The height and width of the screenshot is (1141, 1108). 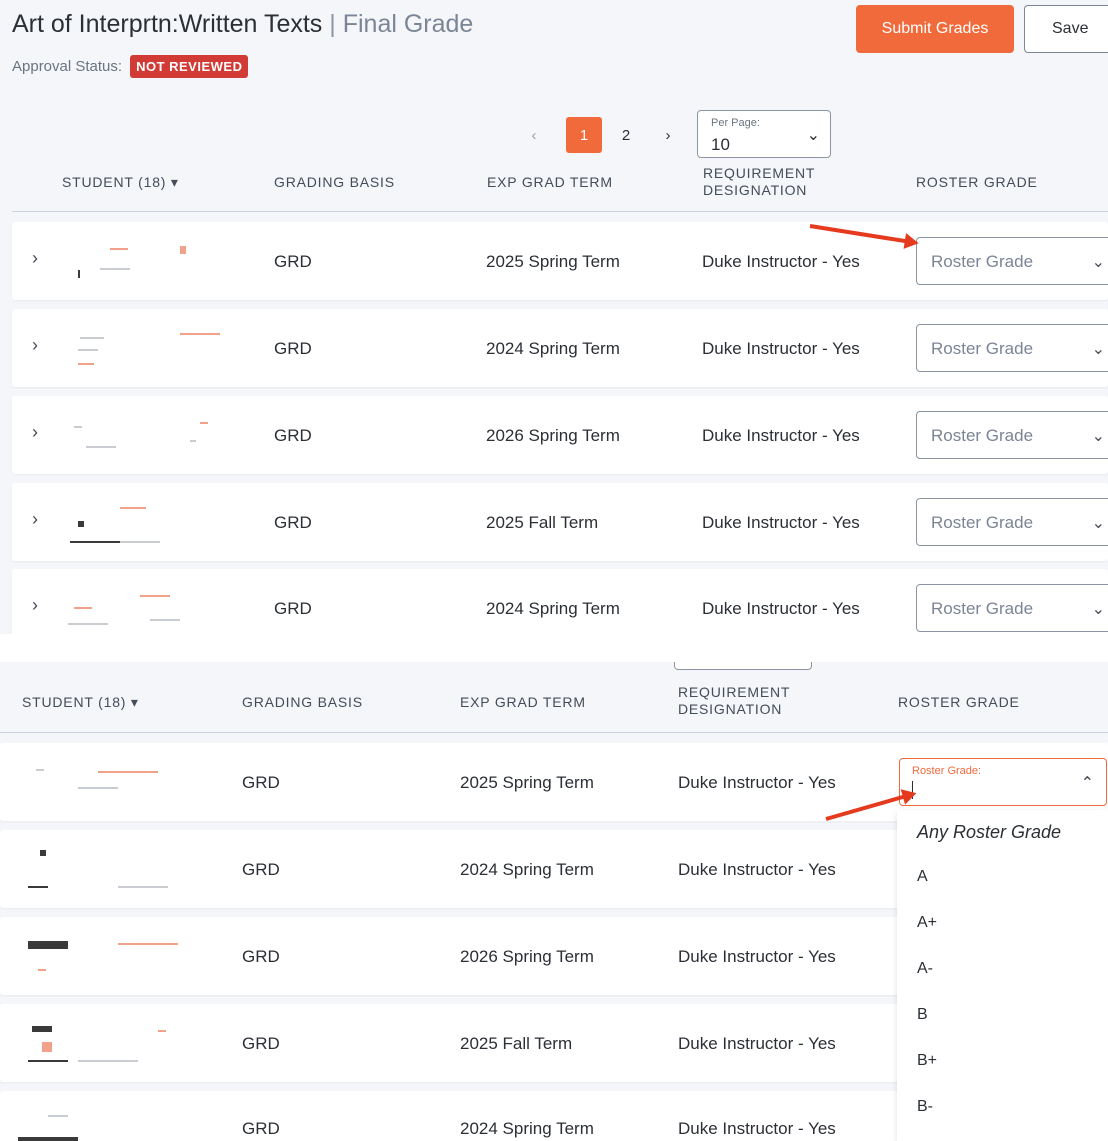 I want to click on option-grade: B-, so click(x=925, y=1107).